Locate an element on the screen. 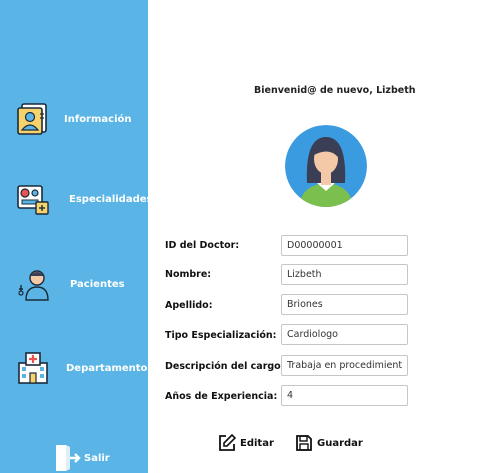 This screenshot has height=473, width=477. doctor-id-label: ID del Doctor: is located at coordinates (202, 245).